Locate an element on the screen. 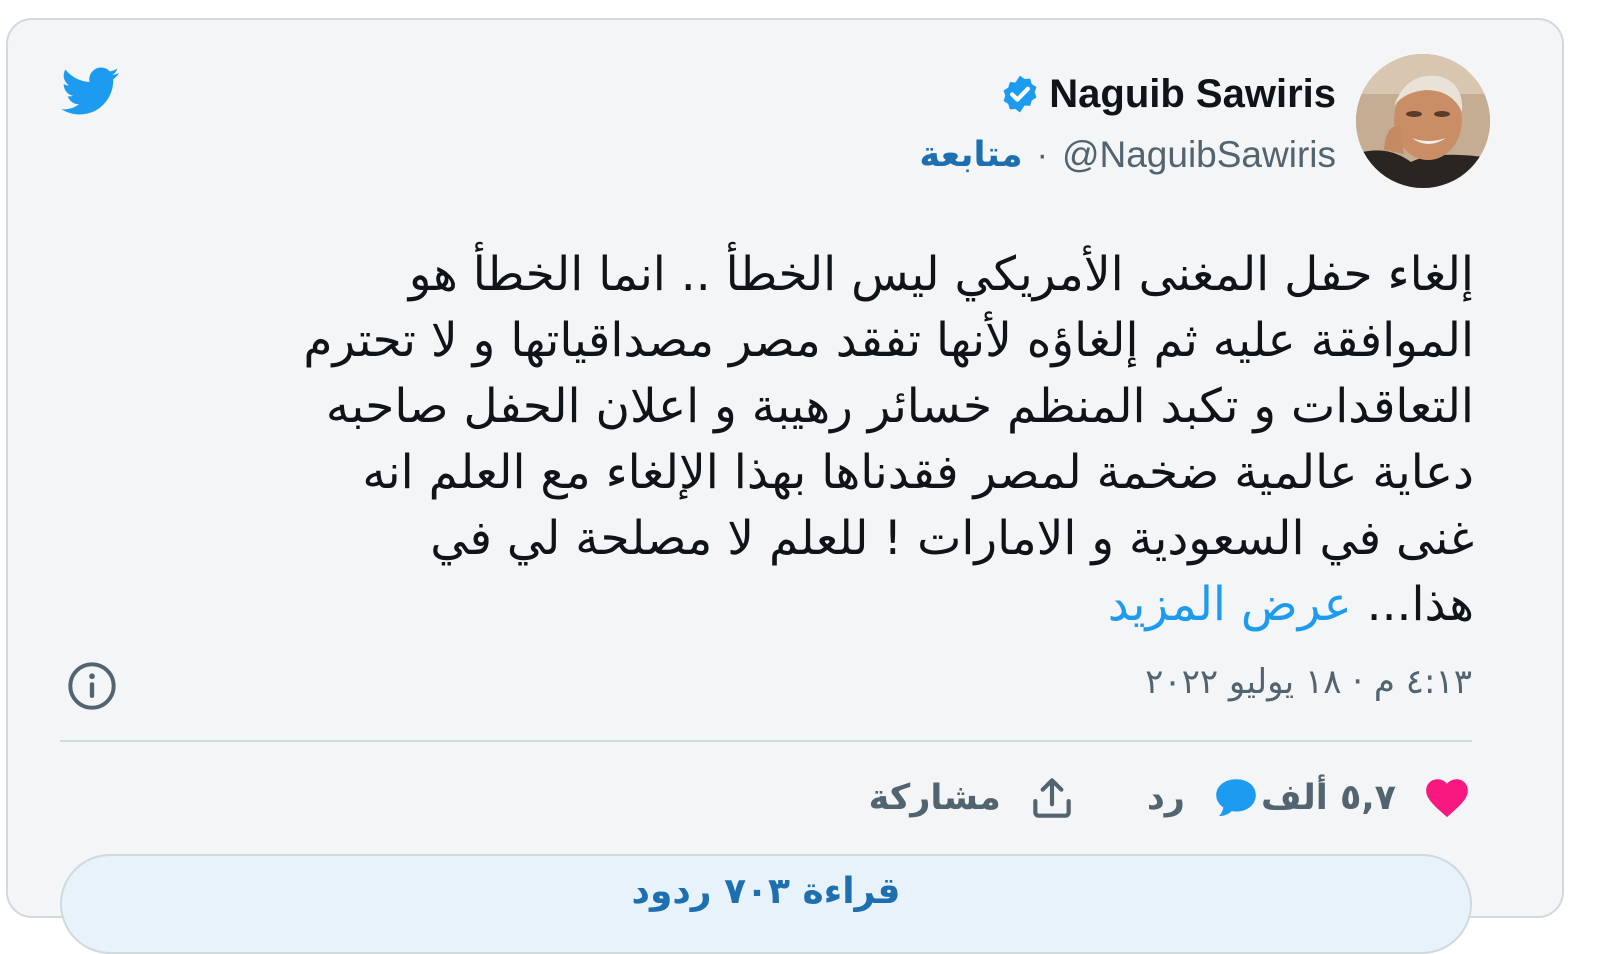 The image size is (1600, 954). reply-button: رد is located at coordinates (1204, 798).